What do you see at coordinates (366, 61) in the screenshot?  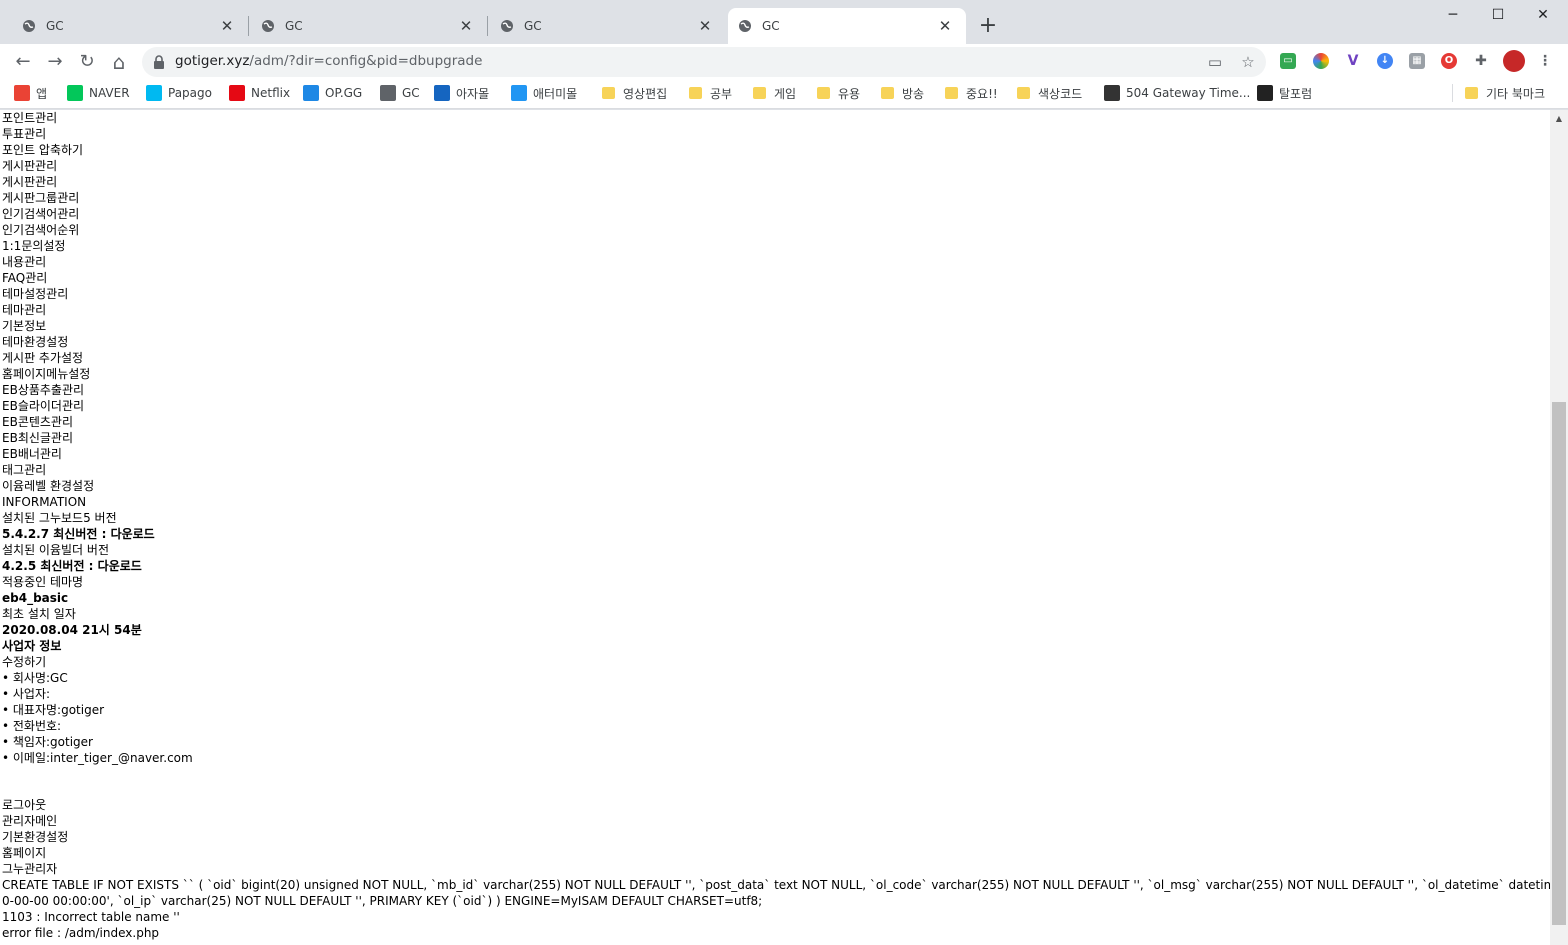 I see `url-path: /adm/?dir=config&pid=dbupgrade` at bounding box center [366, 61].